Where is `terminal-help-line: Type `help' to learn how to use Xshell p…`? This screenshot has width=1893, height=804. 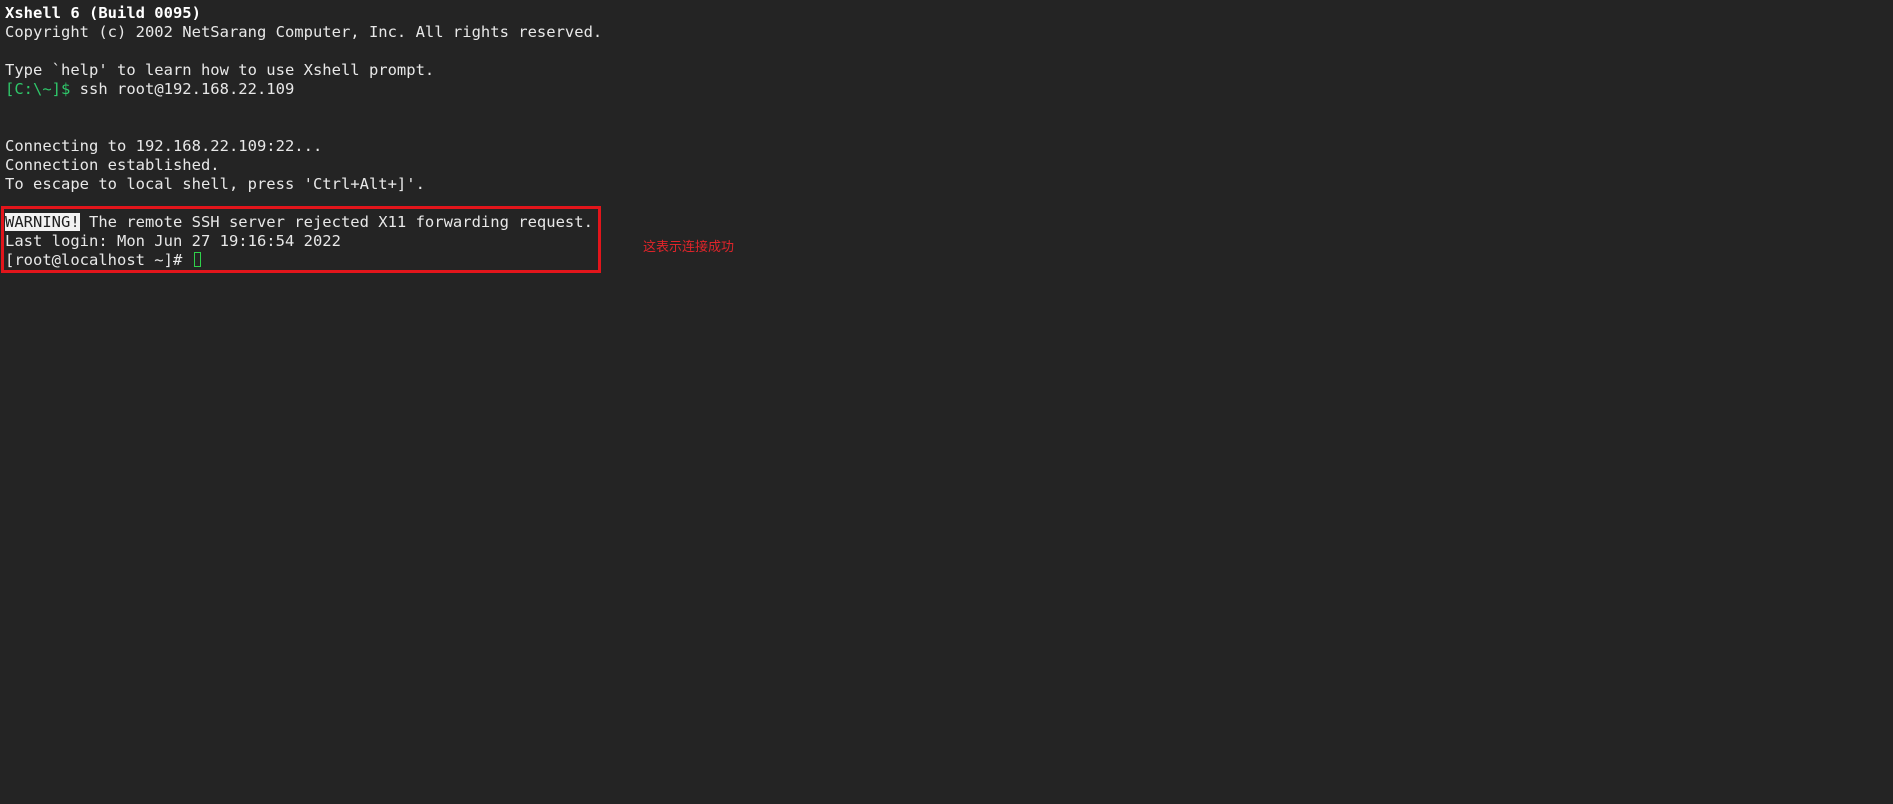 terminal-help-line: Type `help' to learn how to use Xshell p… is located at coordinates (220, 70).